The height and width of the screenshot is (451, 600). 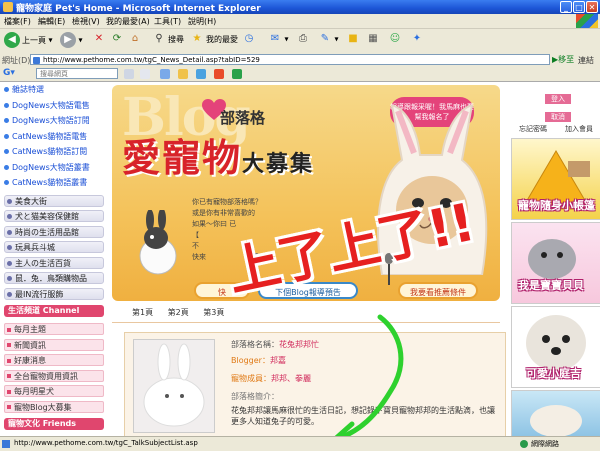 I want to click on sidebar-item-8: 犬と猫美容保健館, so click(x=54, y=216).